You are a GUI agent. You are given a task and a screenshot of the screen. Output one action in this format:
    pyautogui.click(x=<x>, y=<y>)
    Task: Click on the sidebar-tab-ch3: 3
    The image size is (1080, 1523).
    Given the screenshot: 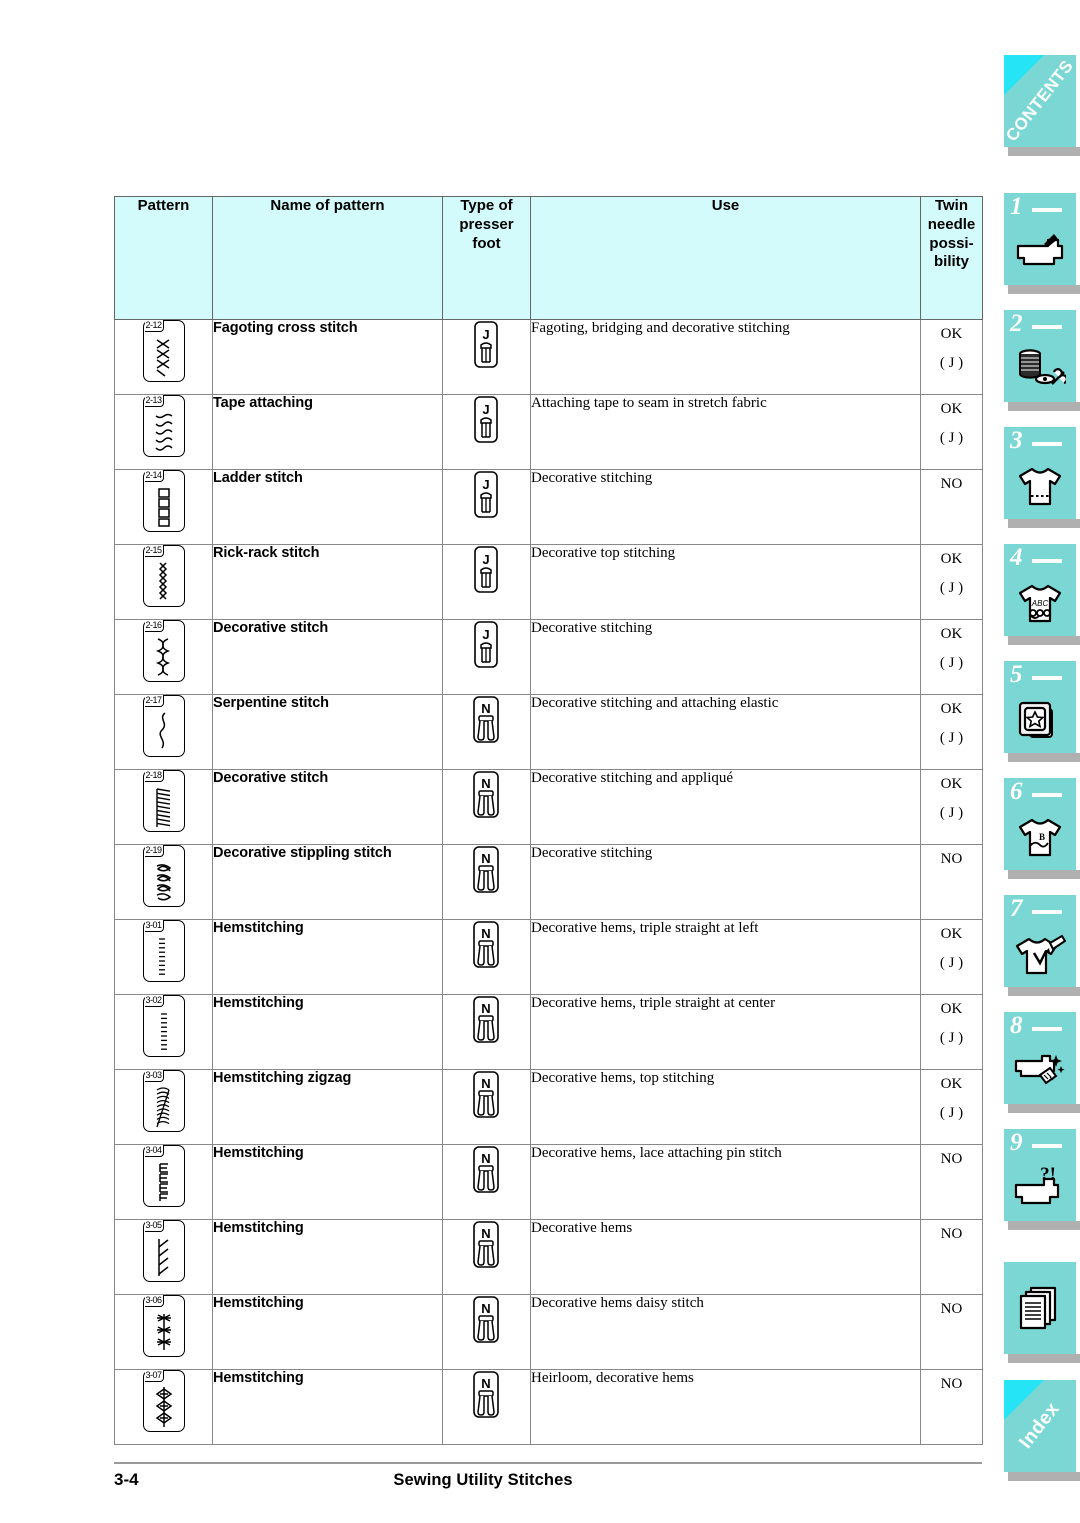 What is the action you would take?
    pyautogui.click(x=1042, y=477)
    